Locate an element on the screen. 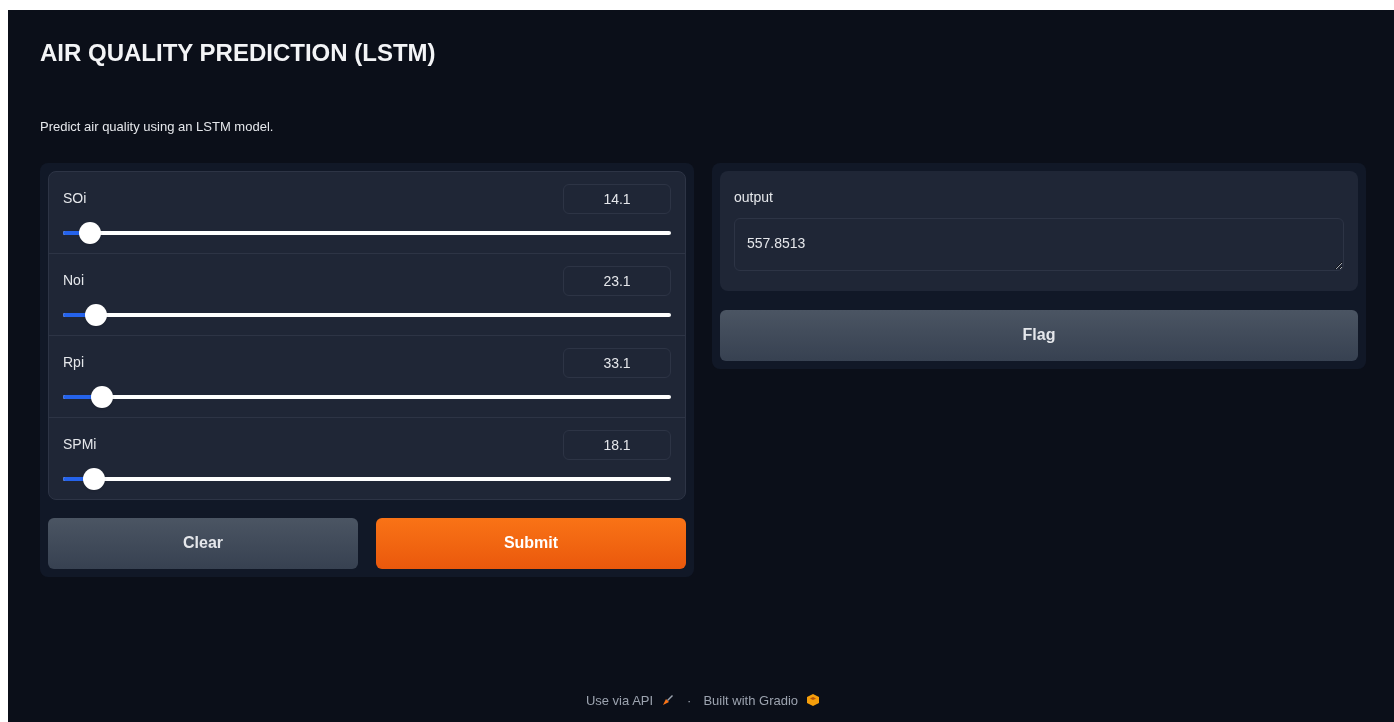 Image resolution: width=1394 pixels, height=722 pixels. gradio-link: Built with Gradio is located at coordinates (751, 700).